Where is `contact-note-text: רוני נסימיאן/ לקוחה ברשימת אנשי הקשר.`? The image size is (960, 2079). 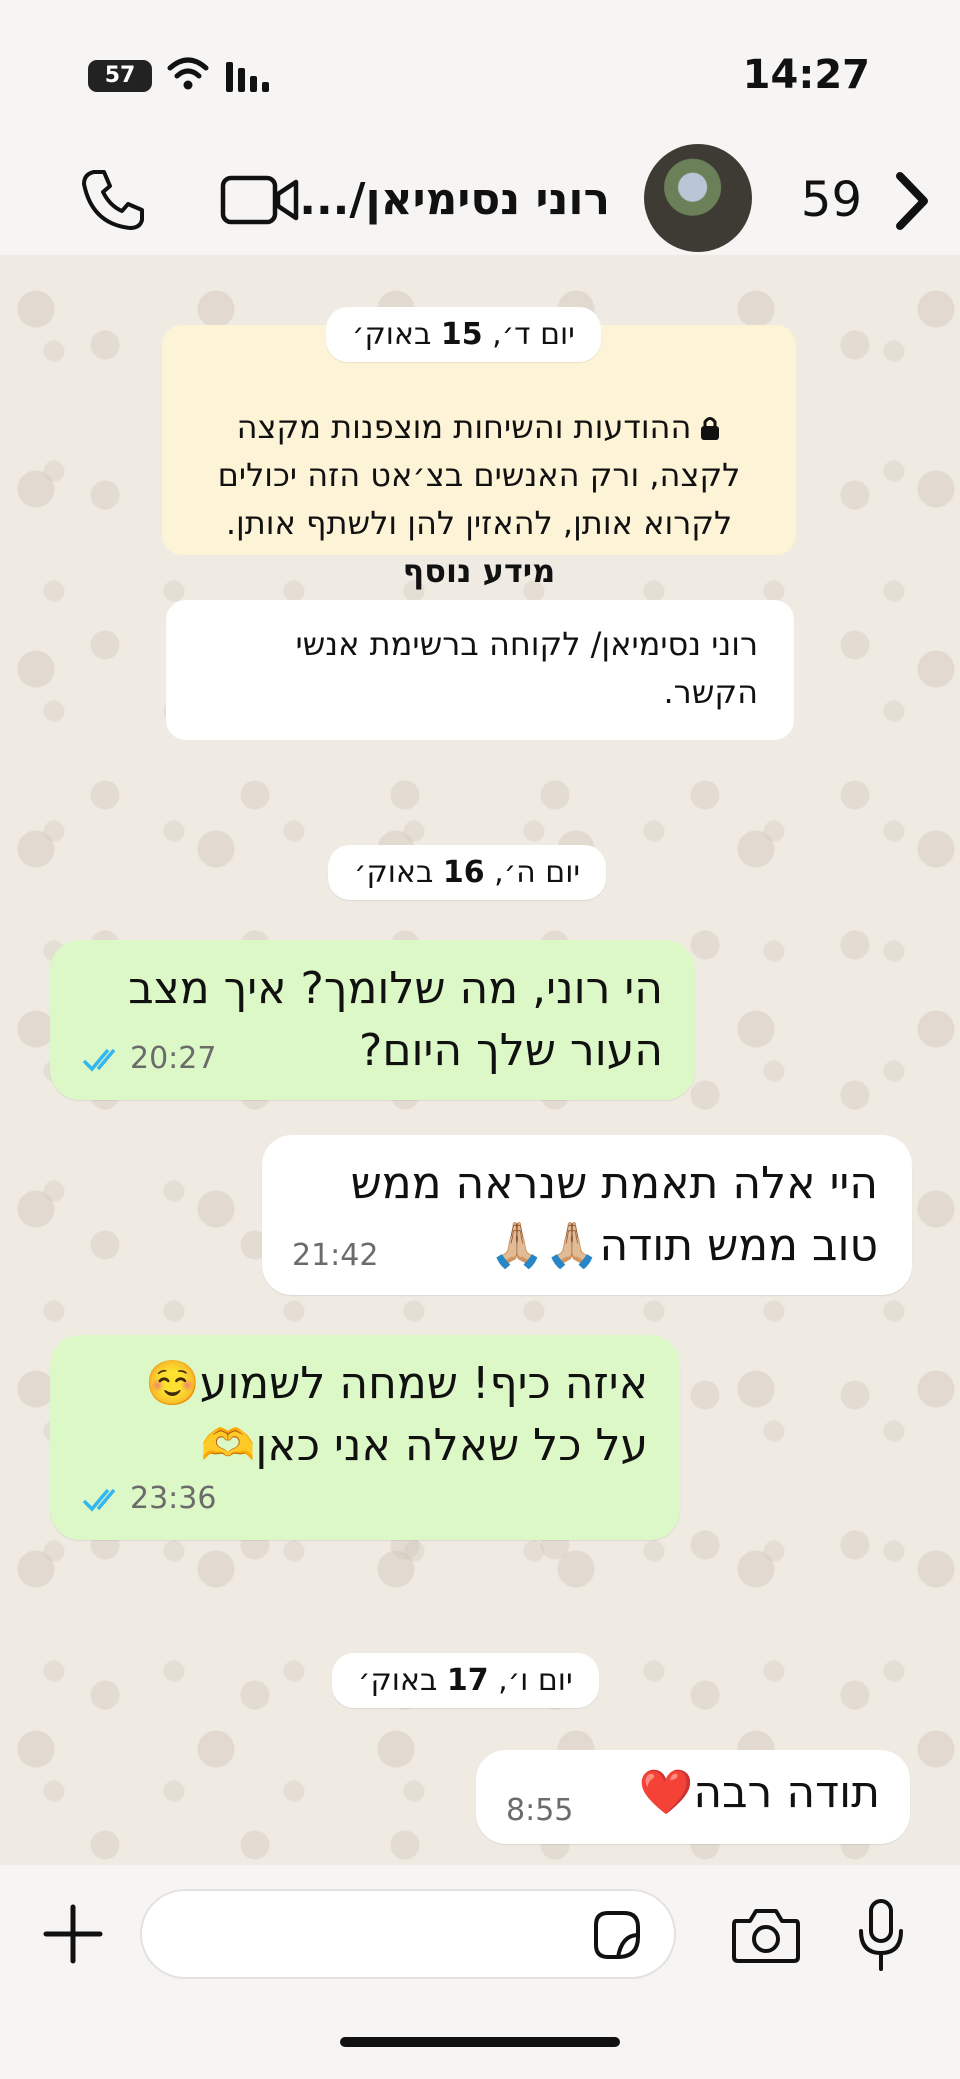 contact-note-text: רוני נסימיאן/ לקוחה ברשימת אנשי הקשר. is located at coordinates (526, 668).